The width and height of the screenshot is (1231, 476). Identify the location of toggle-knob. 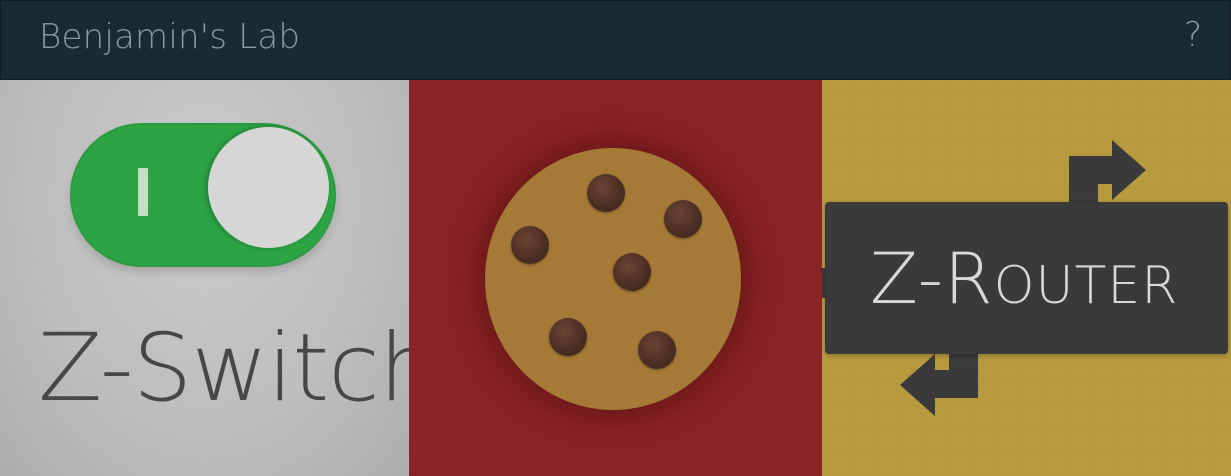
(268, 187).